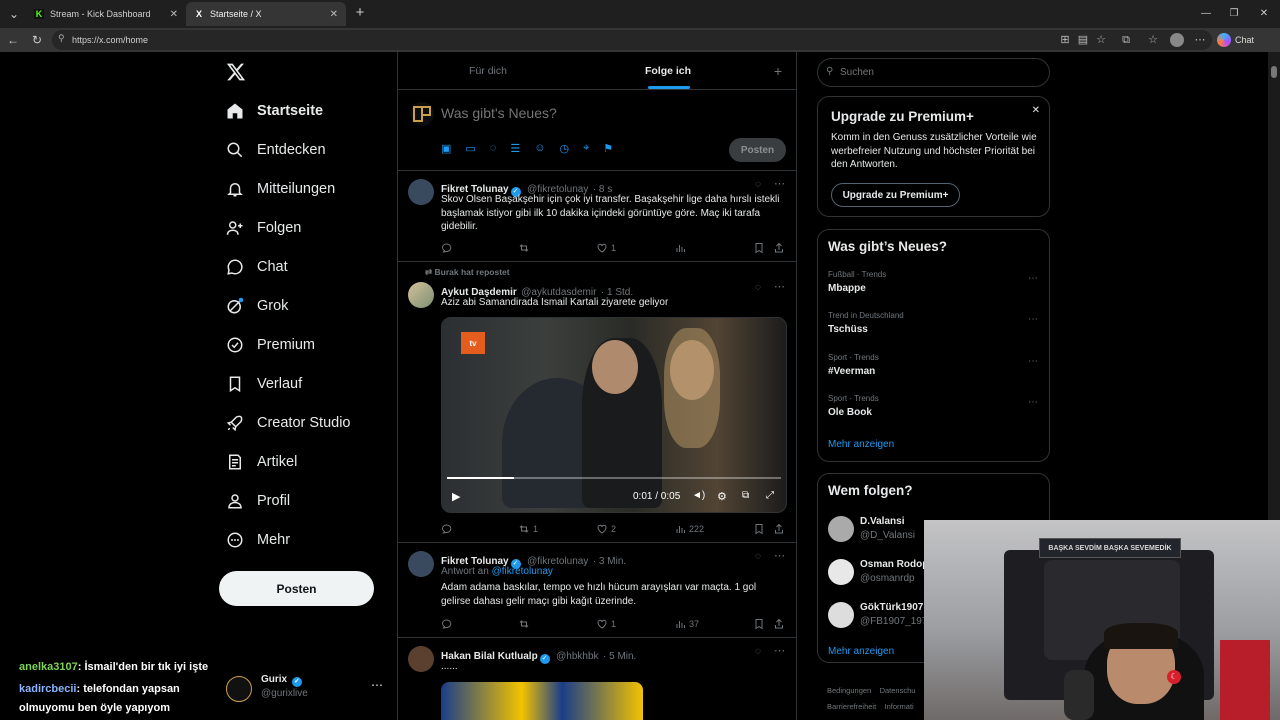  I want to click on nav-item-more: Mehr, so click(257, 540).